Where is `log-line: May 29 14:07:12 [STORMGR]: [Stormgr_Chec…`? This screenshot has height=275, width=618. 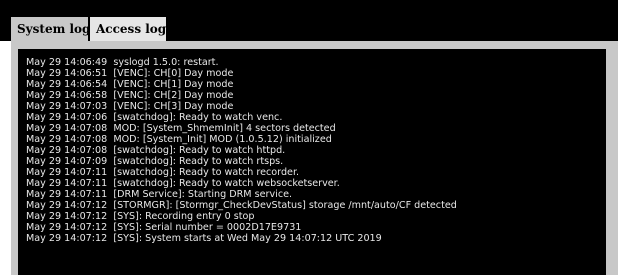 log-line: May 29 14:07:12 [STORMGR]: [Stormgr_Chec… is located at coordinates (241, 205).